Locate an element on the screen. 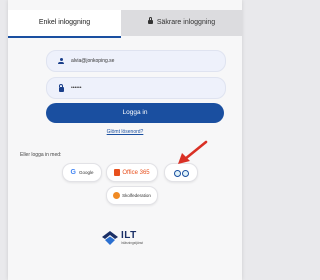 This screenshot has width=320, height=280. login-tabs: Enkel inloggning Säkrare inloggning is located at coordinates (125, 24).